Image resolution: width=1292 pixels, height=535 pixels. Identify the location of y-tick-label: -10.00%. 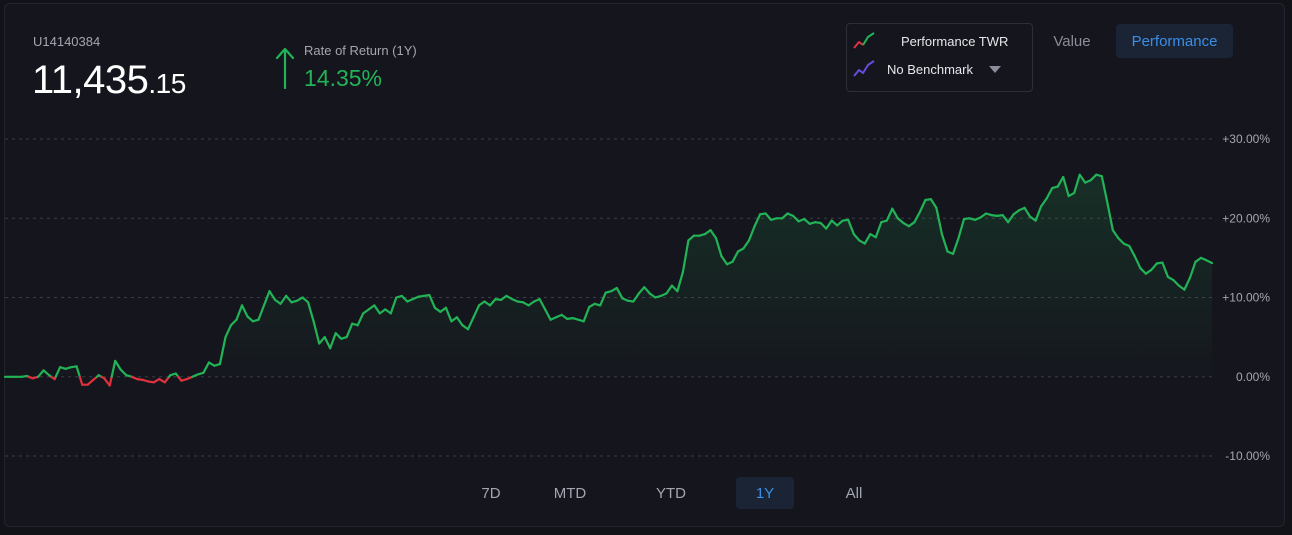
(1247, 456).